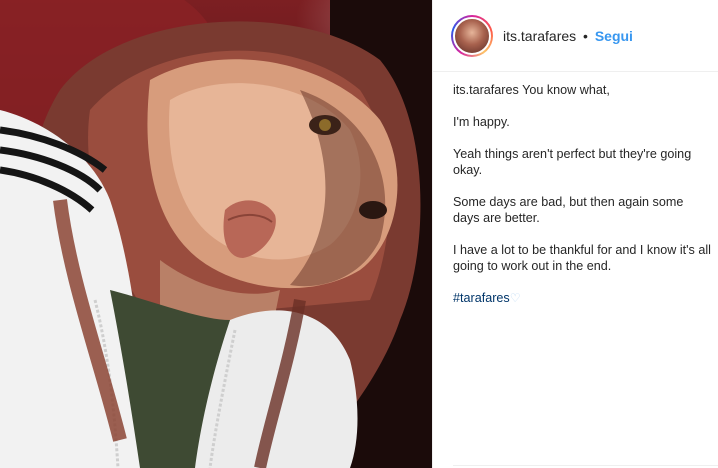 The image size is (718, 468). What do you see at coordinates (582, 298) in the screenshot?
I see `caption-hashtag-line: #tarafares♡` at bounding box center [582, 298].